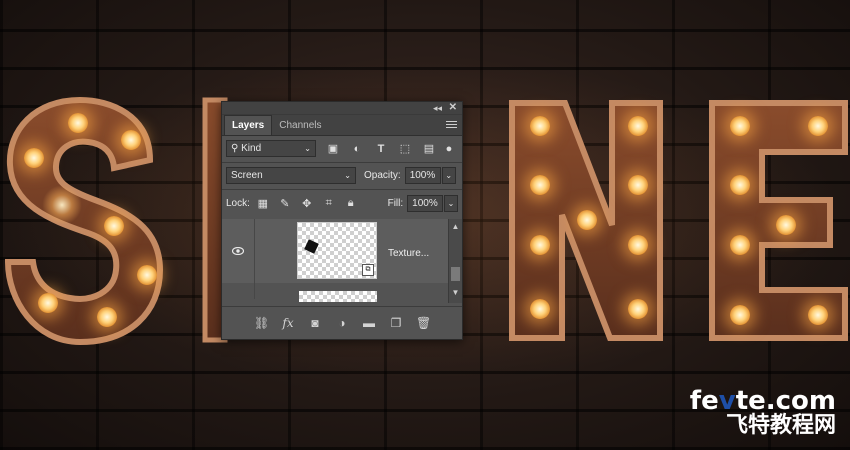 The width and height of the screenshot is (850, 450). Describe the element at coordinates (351, 204) in the screenshot. I see `lock-all-icon: 🔒︎` at that location.